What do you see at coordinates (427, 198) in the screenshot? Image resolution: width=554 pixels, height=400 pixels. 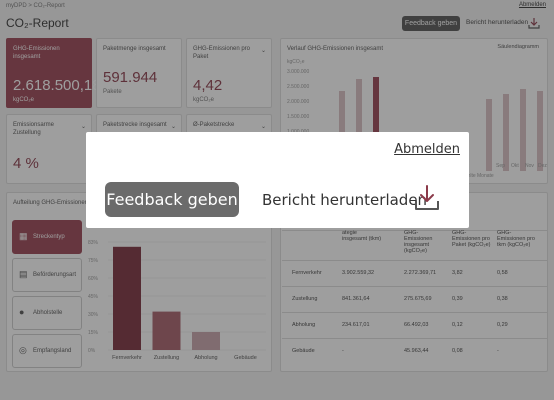 I see `download-icon` at bounding box center [427, 198].